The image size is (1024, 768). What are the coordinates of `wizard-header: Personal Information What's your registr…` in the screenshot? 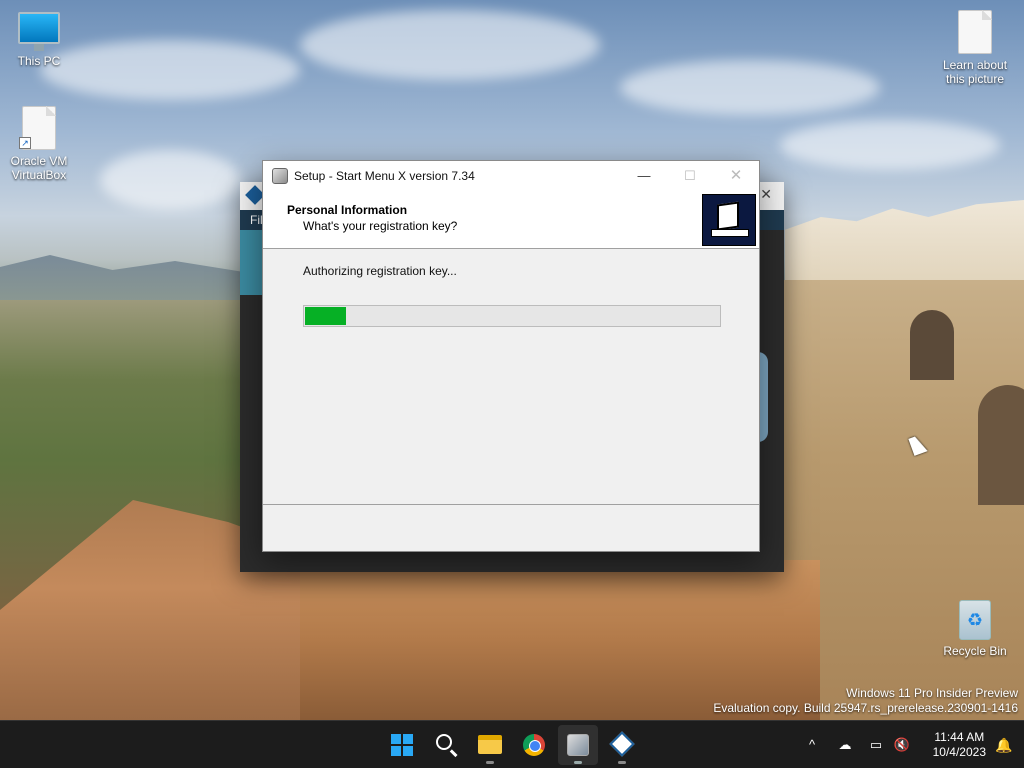 It's located at (511, 220).